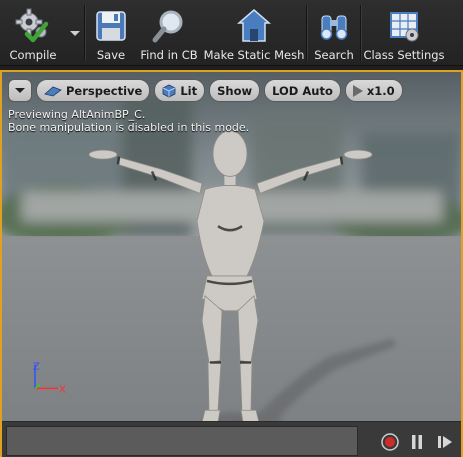  Describe the element at coordinates (254, 26) in the screenshot. I see `house-mesh-icon` at that location.